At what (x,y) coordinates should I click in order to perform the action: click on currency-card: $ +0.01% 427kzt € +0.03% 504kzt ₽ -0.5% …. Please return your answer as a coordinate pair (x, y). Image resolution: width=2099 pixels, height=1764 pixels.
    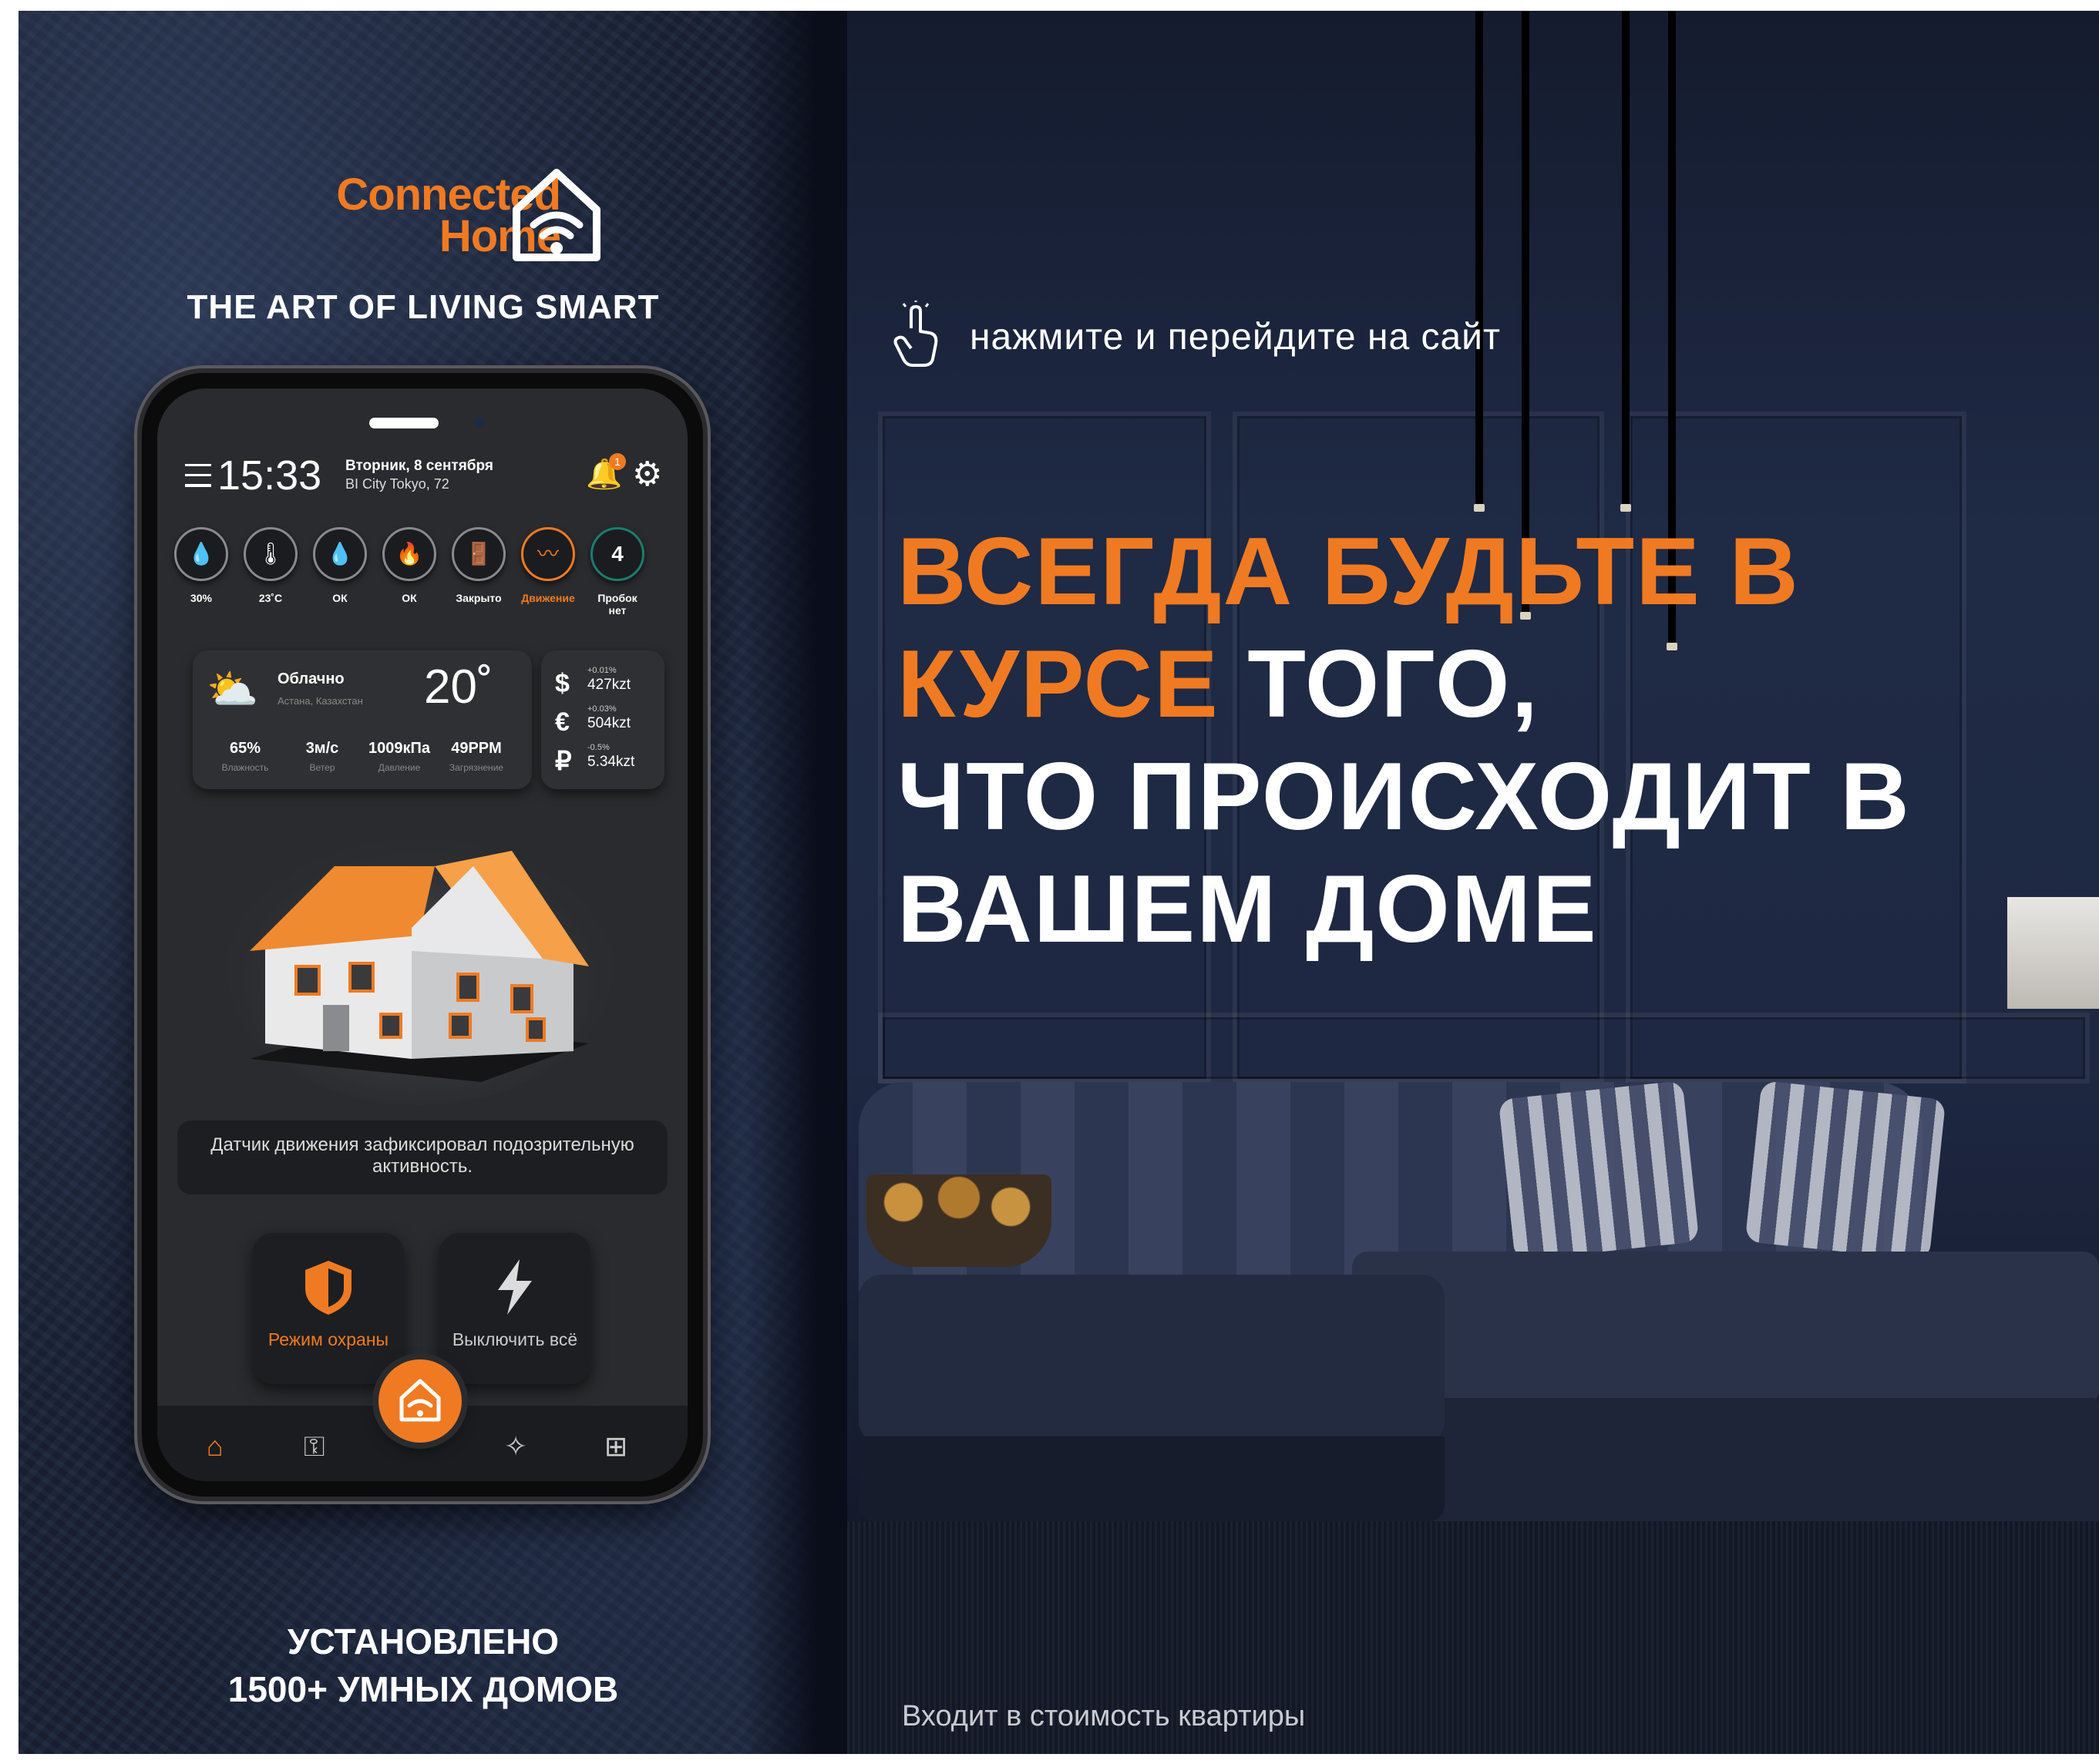
    Looking at the image, I should click on (602, 720).